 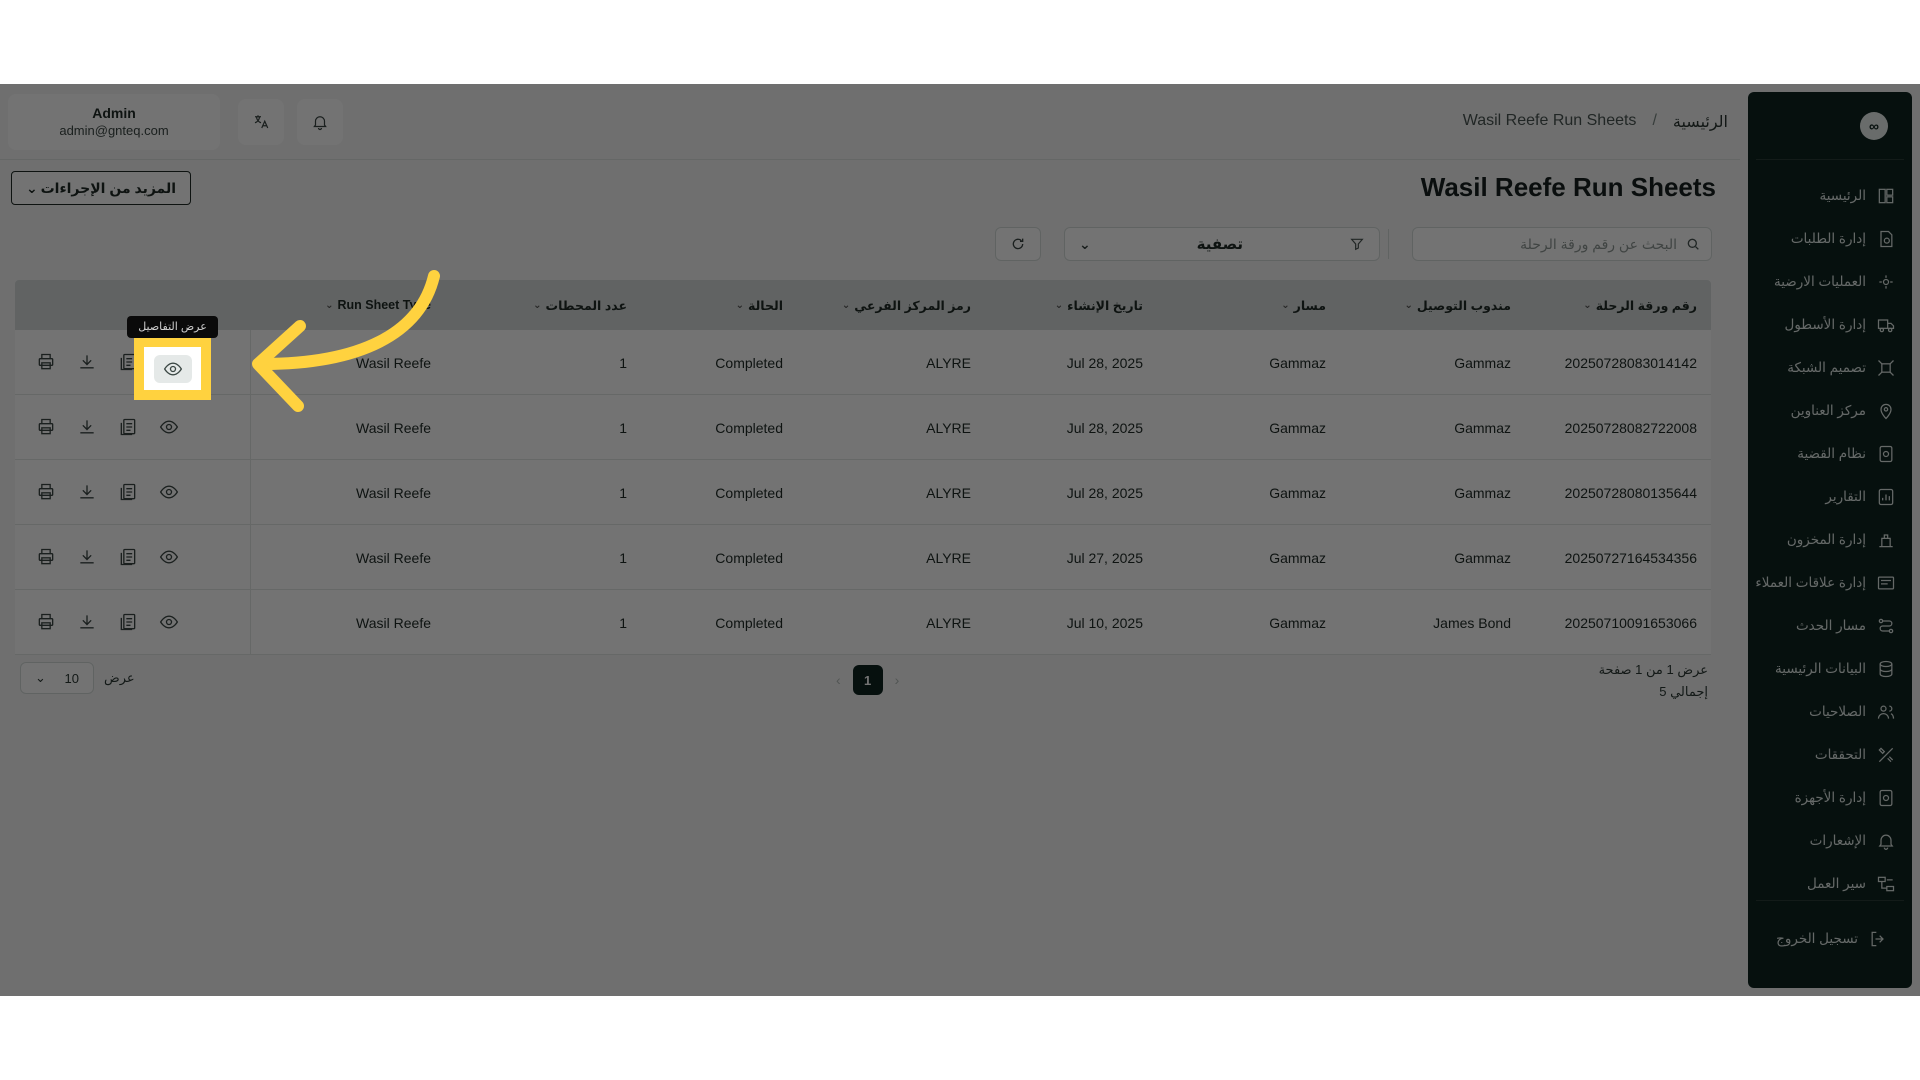 I want to click on sidebar-item-crm: إدارة علاقات العملاء, so click(x=1830, y=582).